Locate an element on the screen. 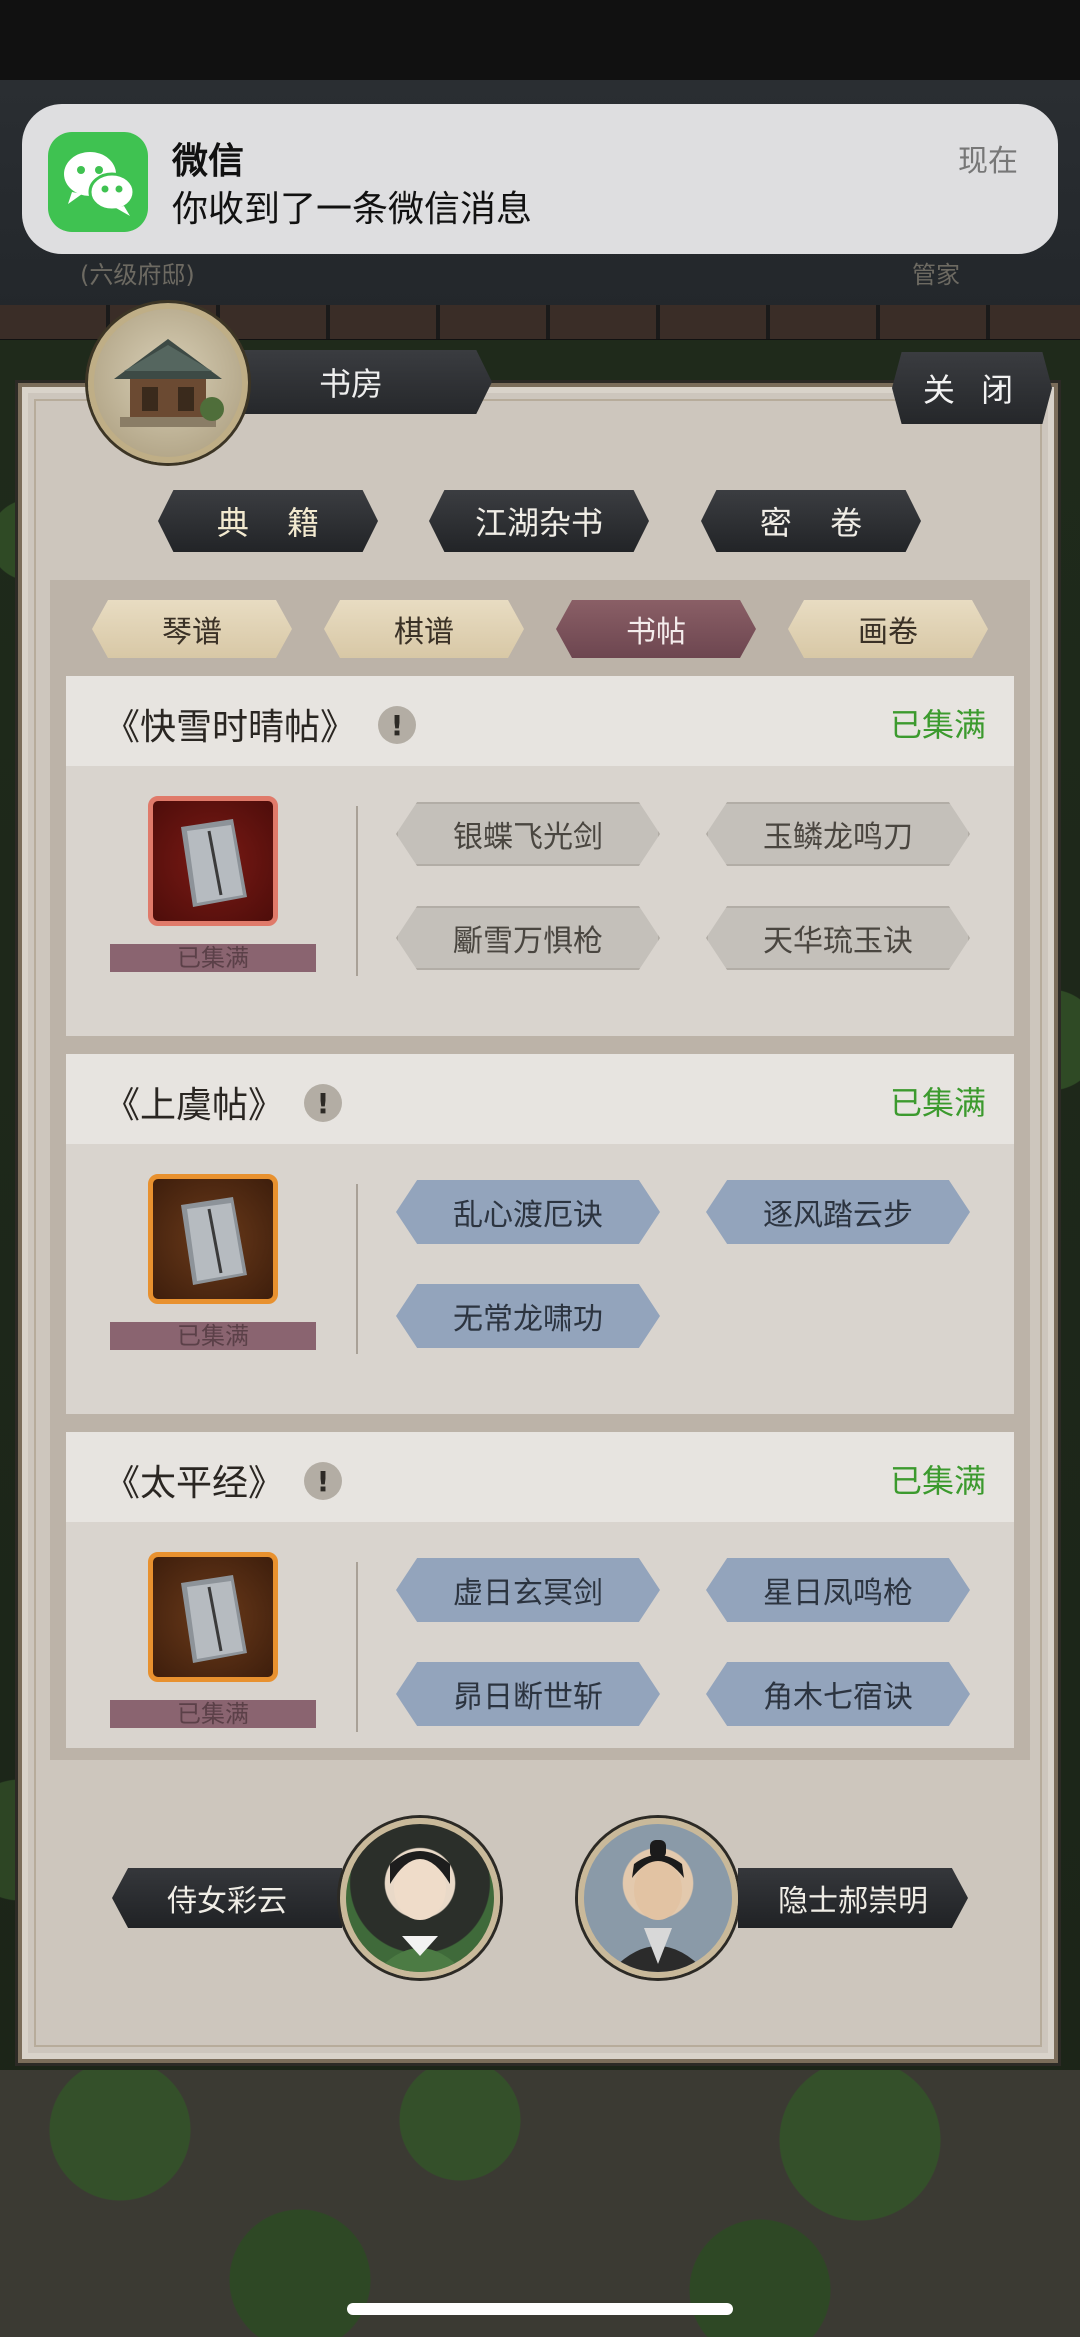  mansion-level-text: (六级府邸) is located at coordinates (137, 275).